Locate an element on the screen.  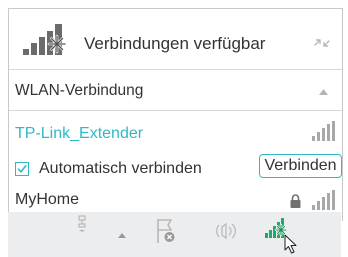
volume-icon is located at coordinates (227, 231).